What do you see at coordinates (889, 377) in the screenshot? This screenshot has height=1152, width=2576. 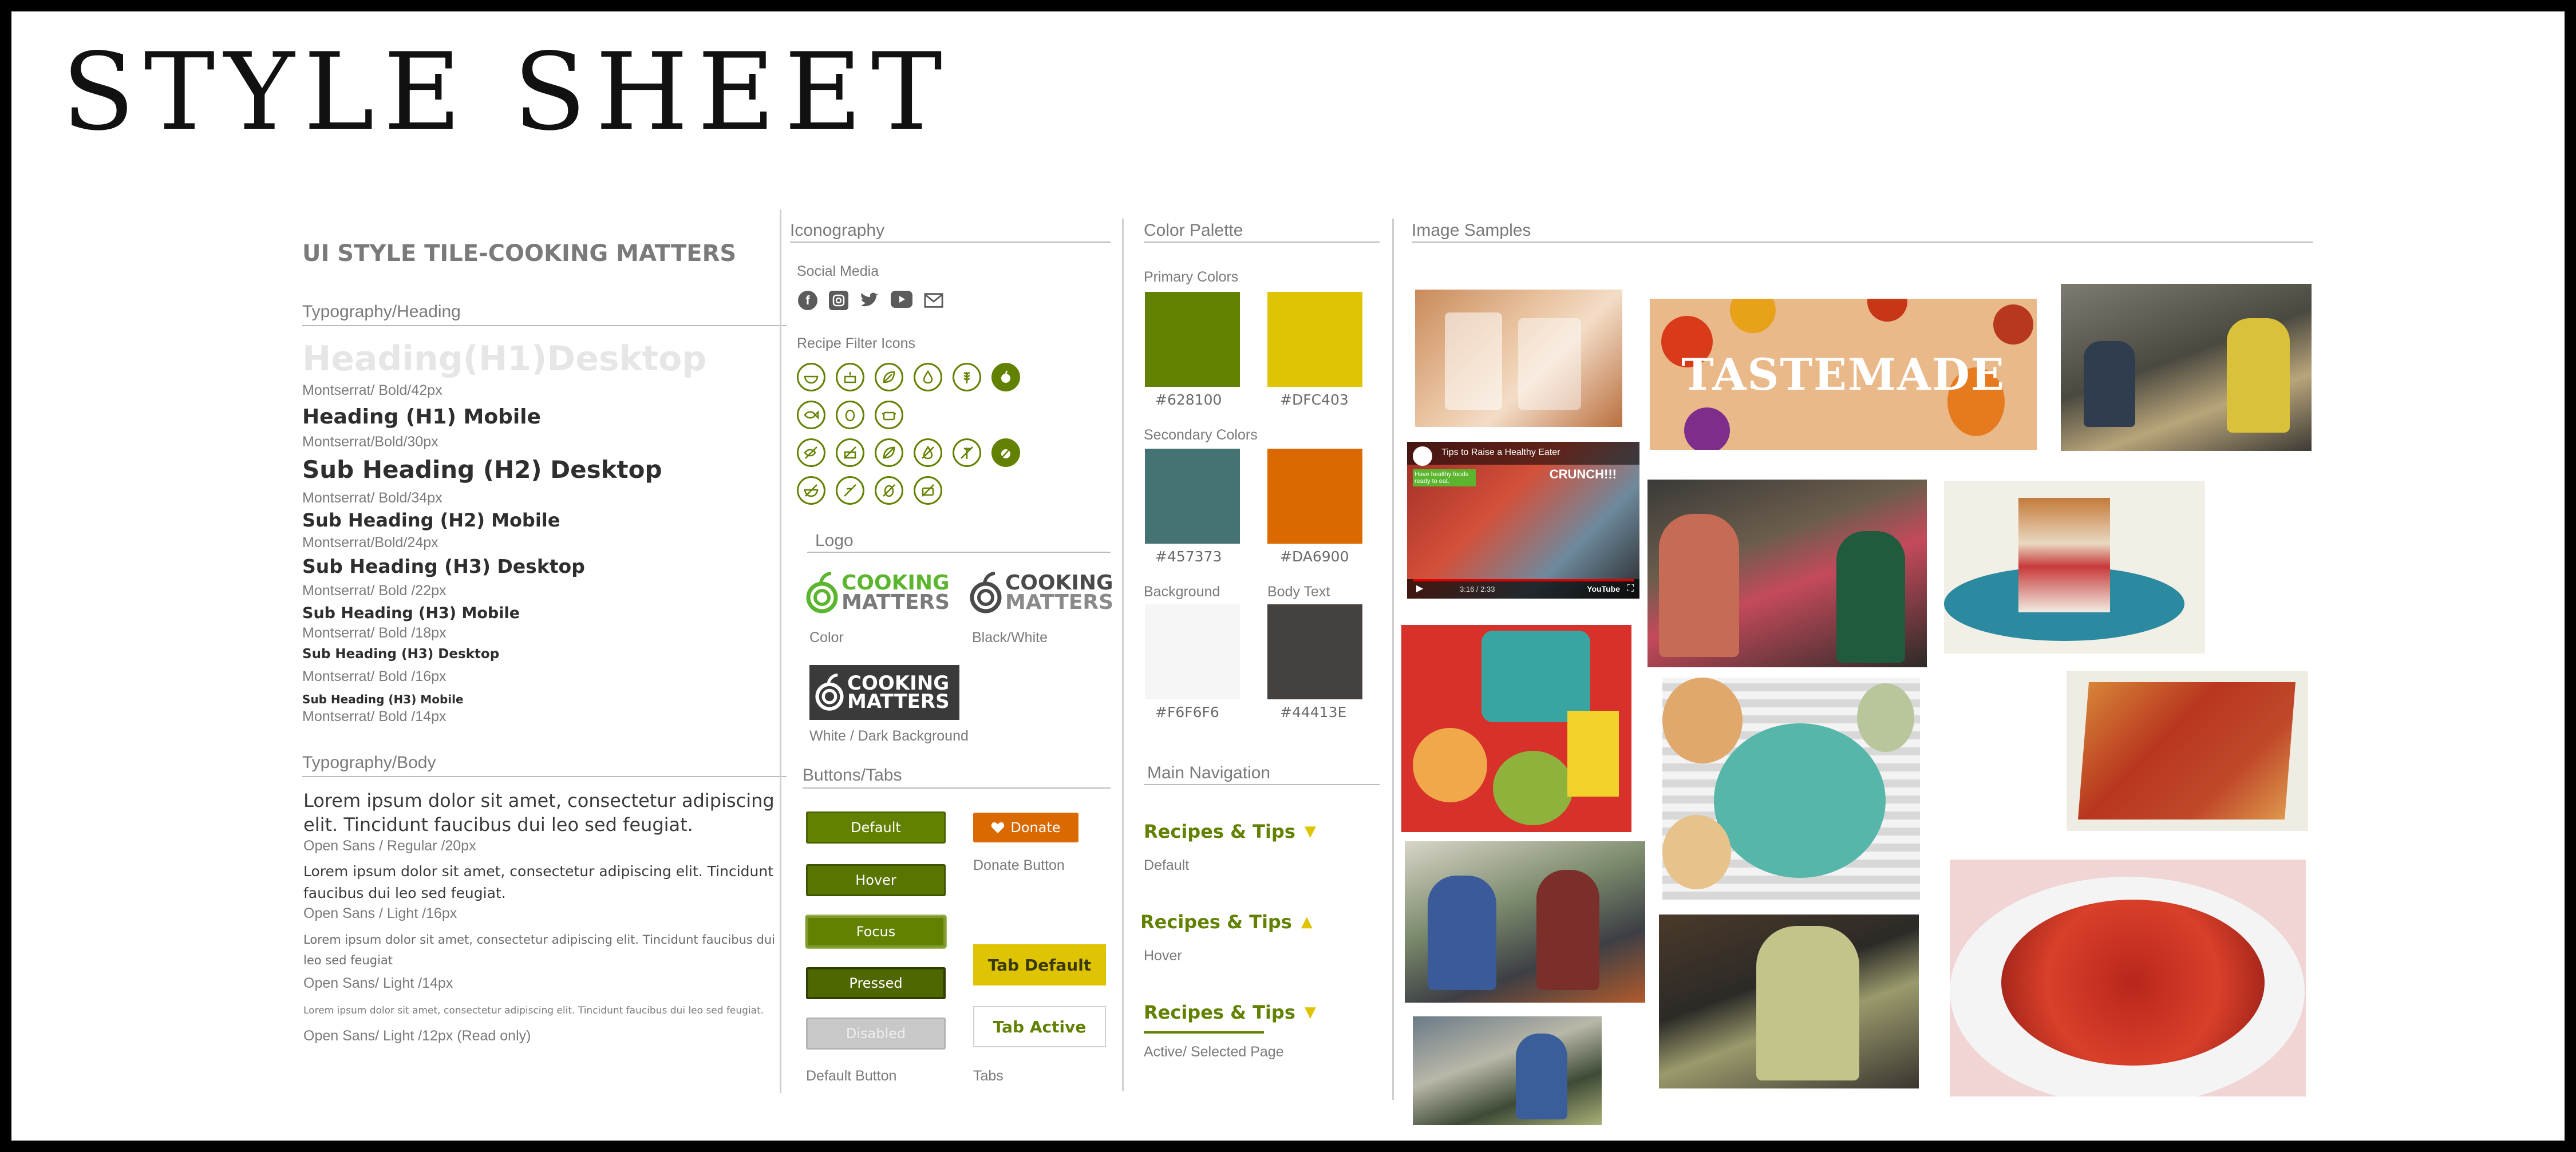 I see `leaf-icon` at bounding box center [889, 377].